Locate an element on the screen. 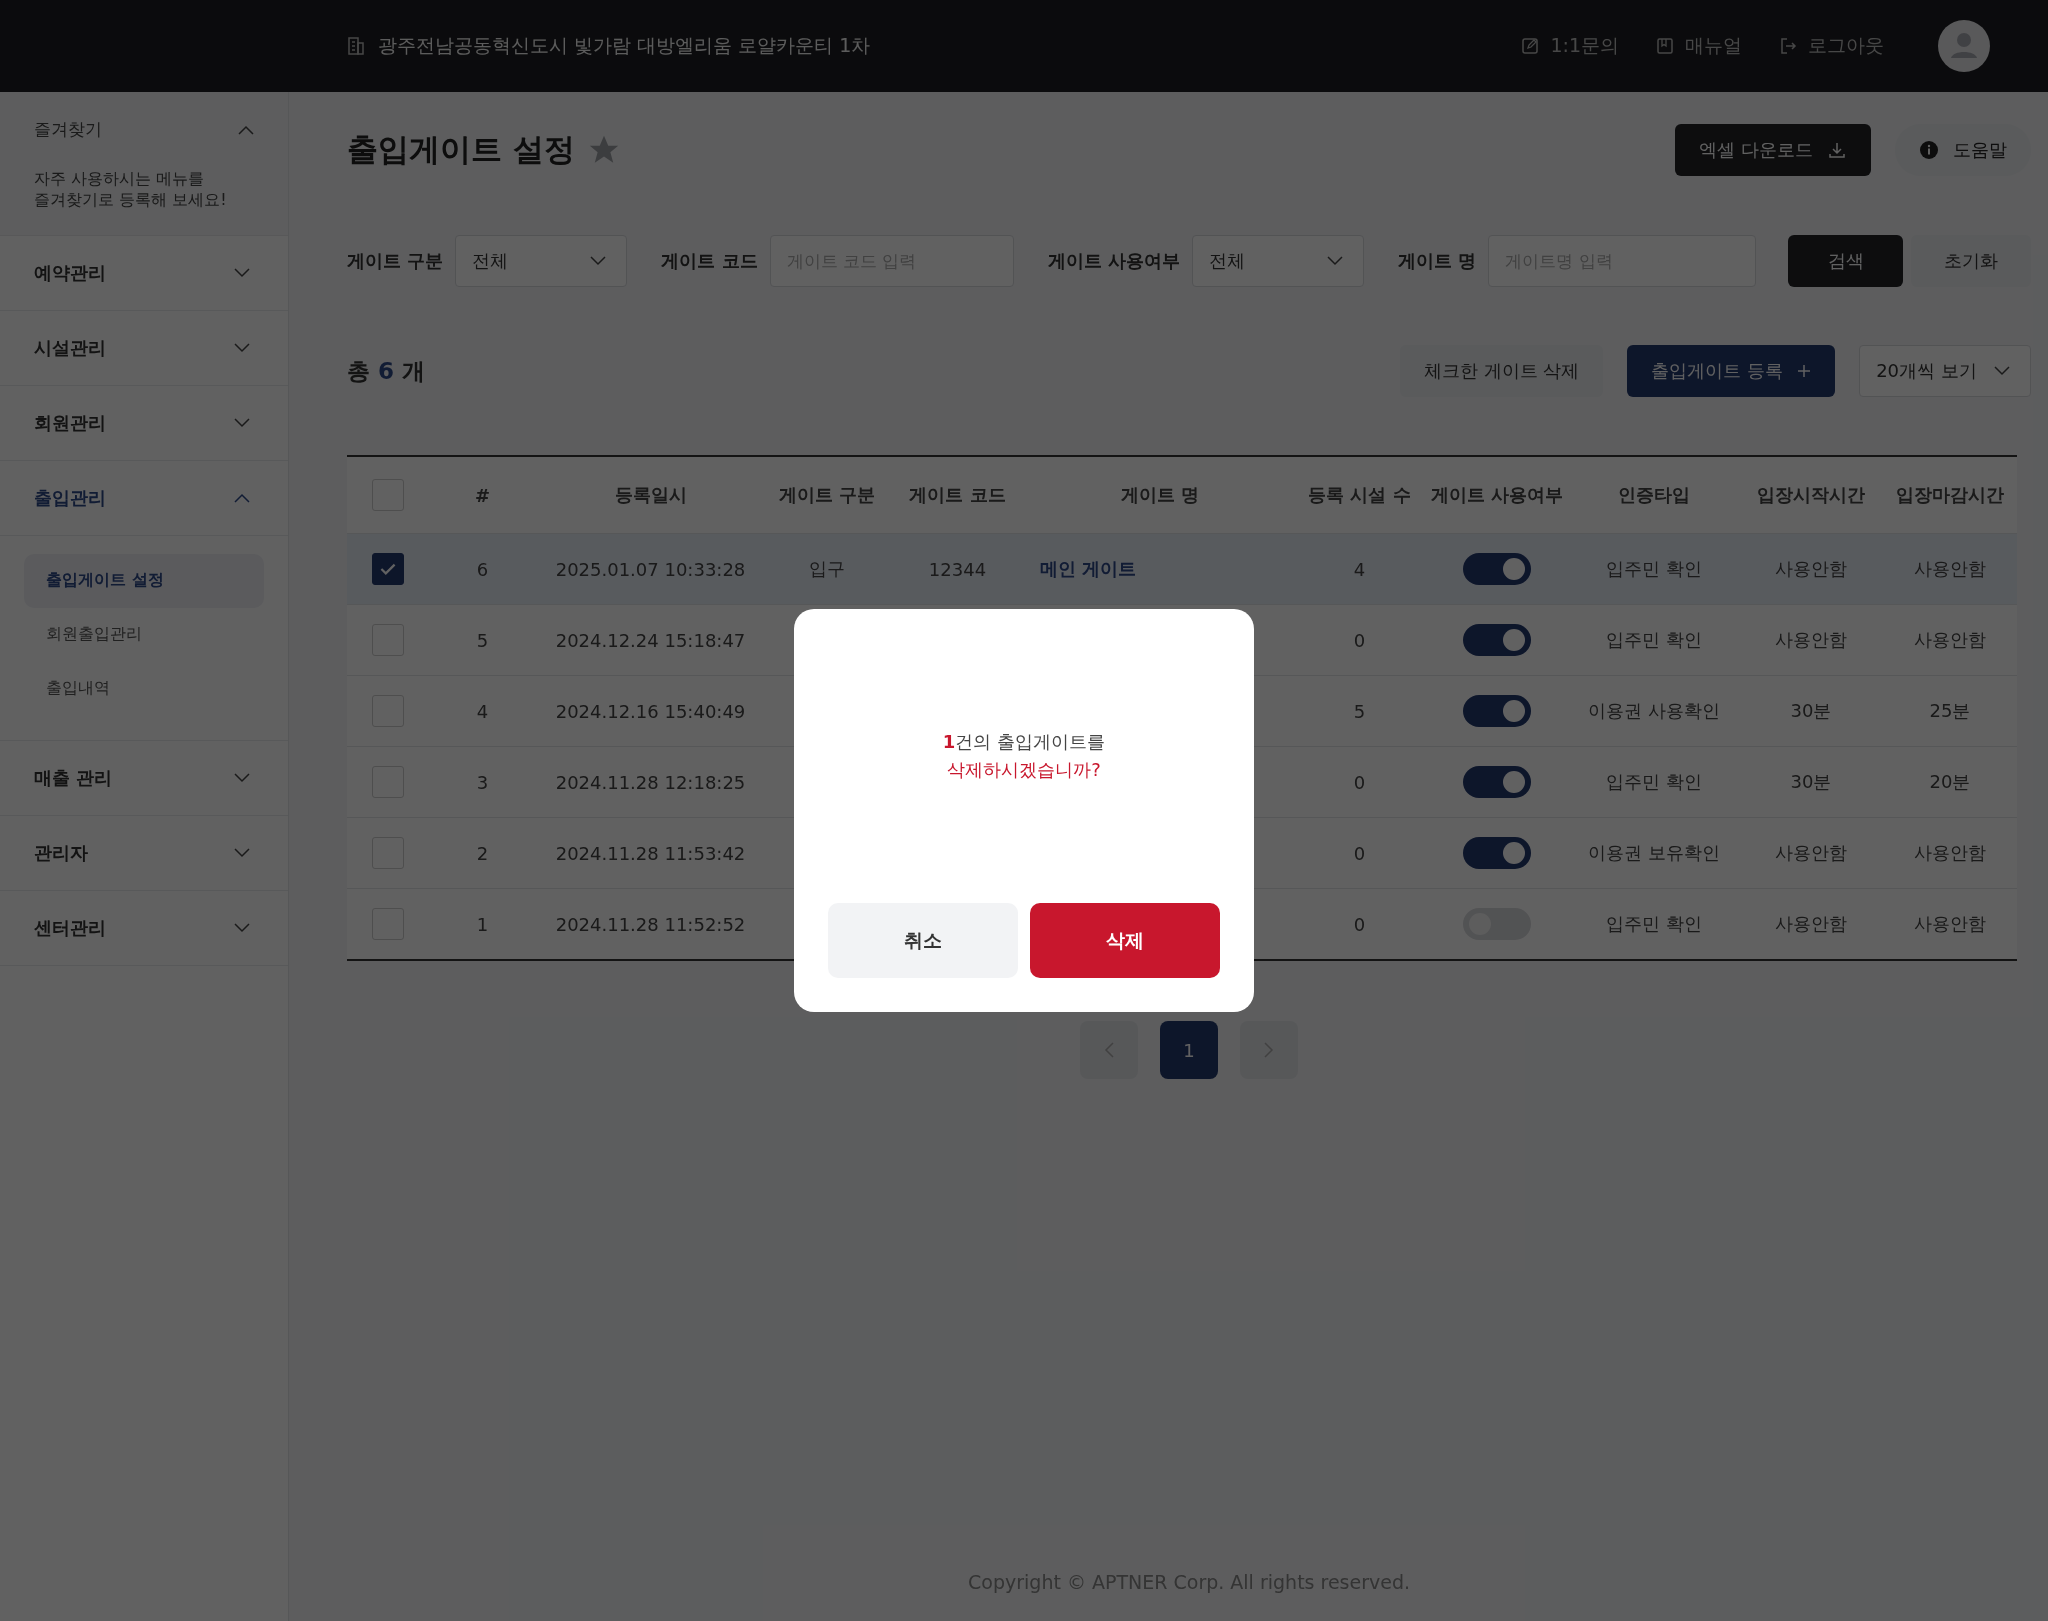 This screenshot has height=1621, width=2048. table-cell: 2024.11.28 11:53:42 is located at coordinates (650, 853).